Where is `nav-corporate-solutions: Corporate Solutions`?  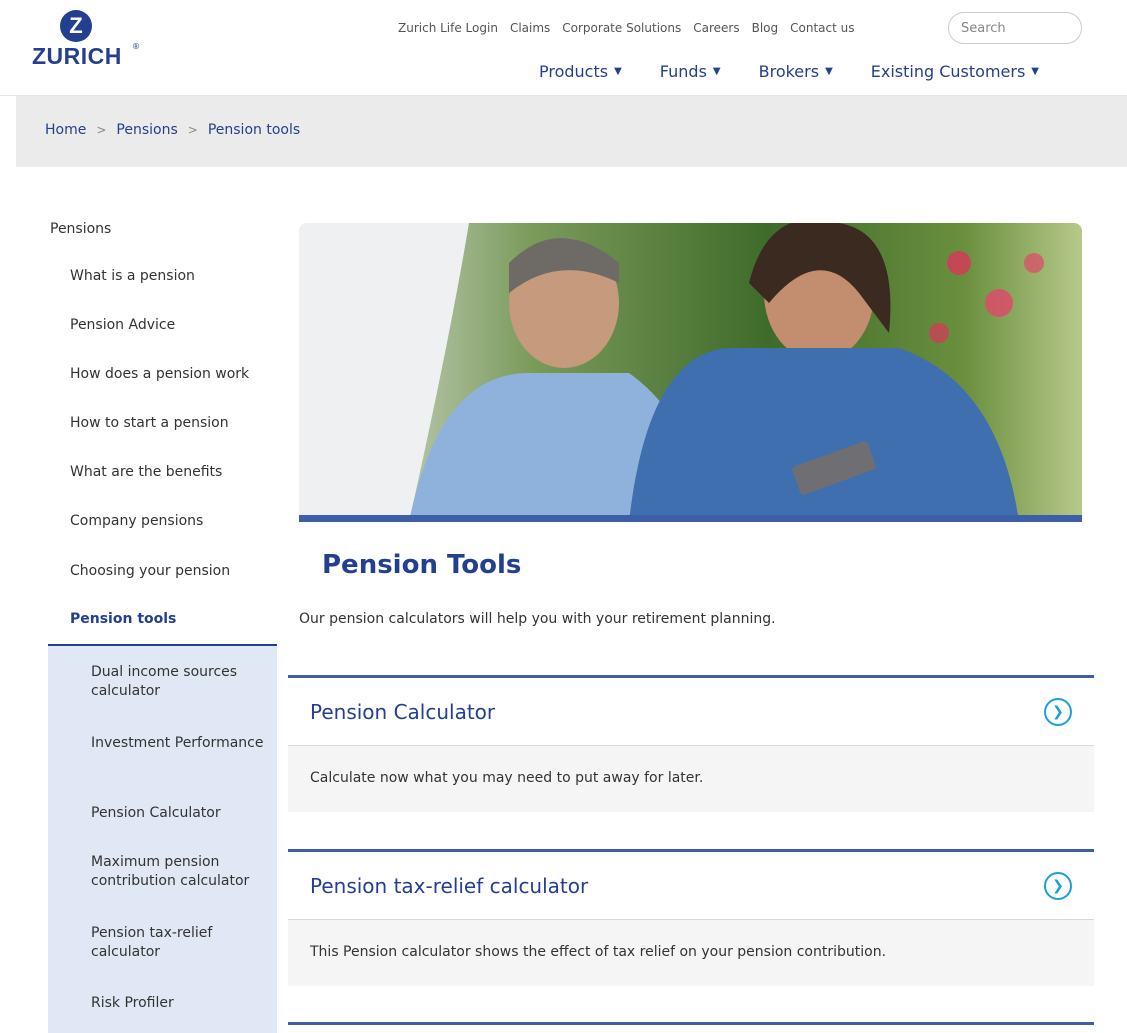
nav-corporate-solutions: Corporate Solutions is located at coordinates (621, 28).